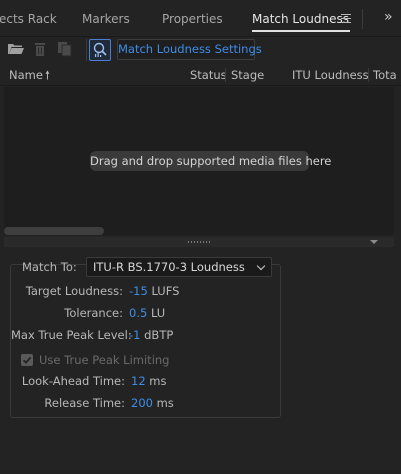  Describe the element at coordinates (54, 231) in the screenshot. I see `horizontal-scrollbar` at that location.